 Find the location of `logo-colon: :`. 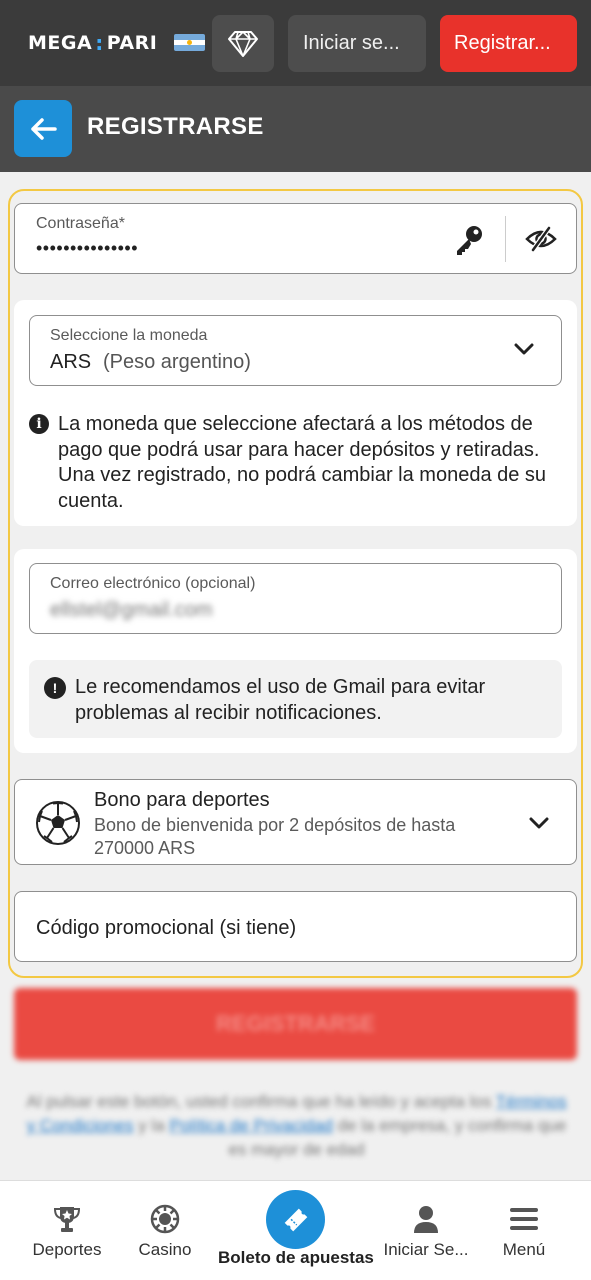

logo-colon: : is located at coordinates (99, 43).